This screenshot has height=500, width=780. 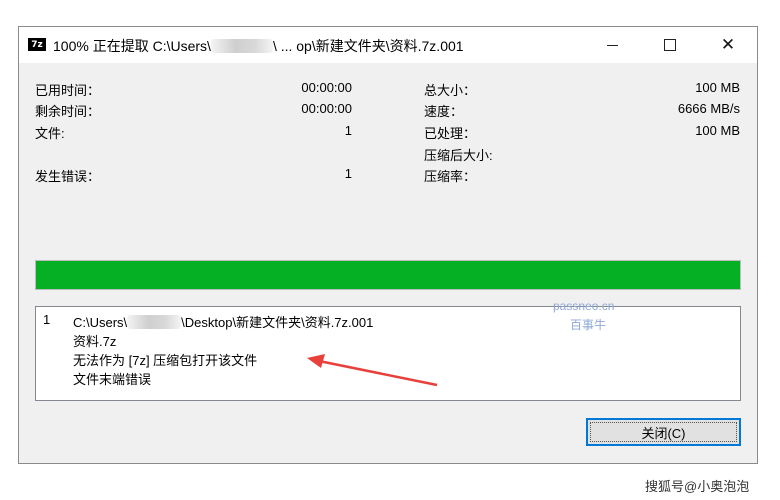 What do you see at coordinates (717, 87) in the screenshot?
I see `total-size-value: 100 MB` at bounding box center [717, 87].